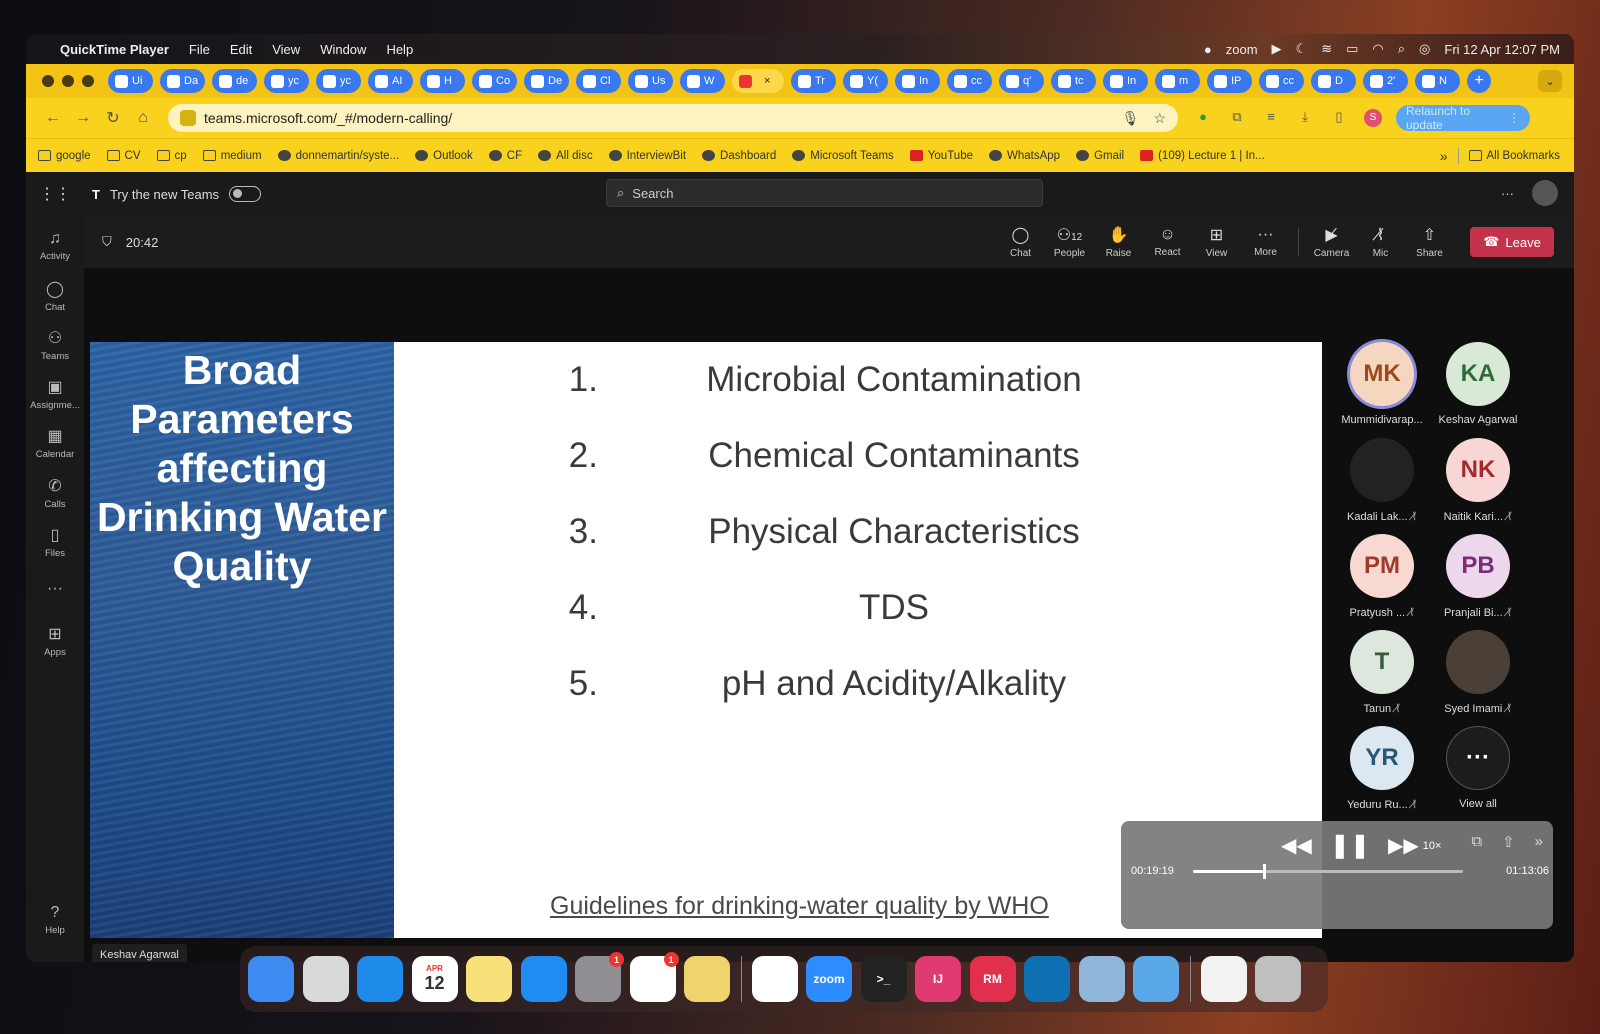 The width and height of the screenshot is (1600, 1034). I want to click on new-tab-icon: +, so click(1479, 81).